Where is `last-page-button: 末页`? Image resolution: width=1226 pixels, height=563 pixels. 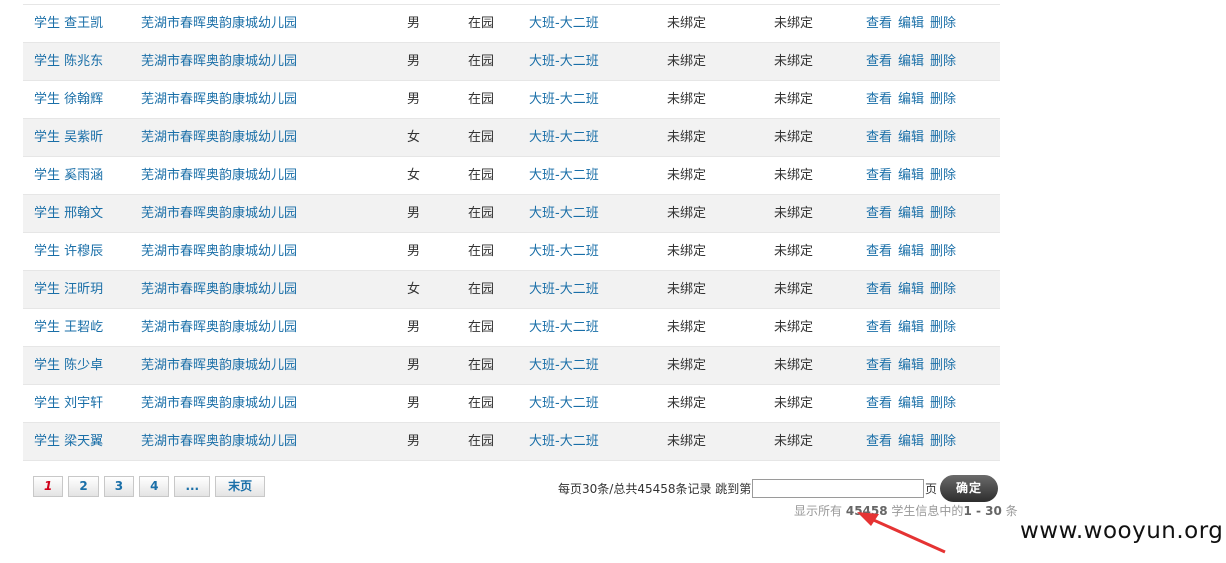 last-page-button: 末页 is located at coordinates (240, 486).